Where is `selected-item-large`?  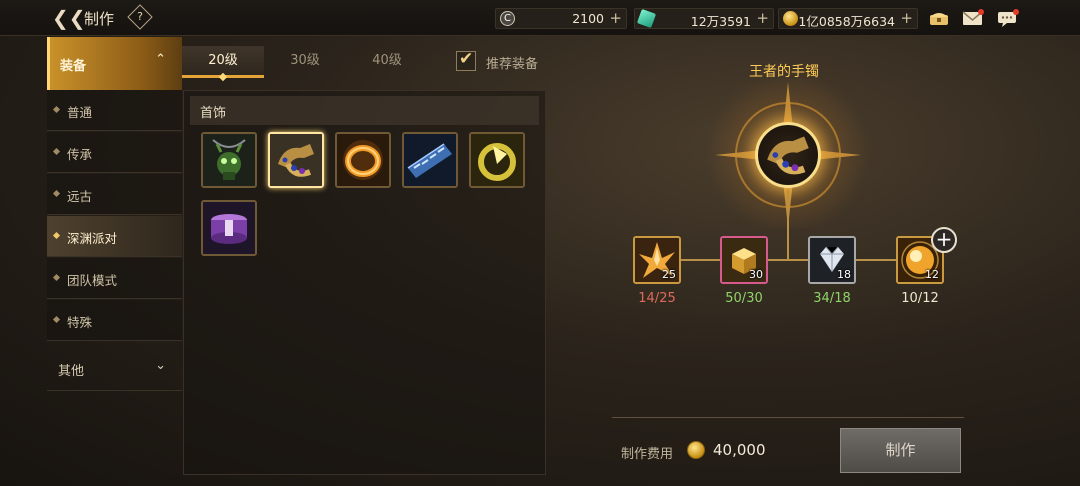
selected-item-large is located at coordinates (788, 155).